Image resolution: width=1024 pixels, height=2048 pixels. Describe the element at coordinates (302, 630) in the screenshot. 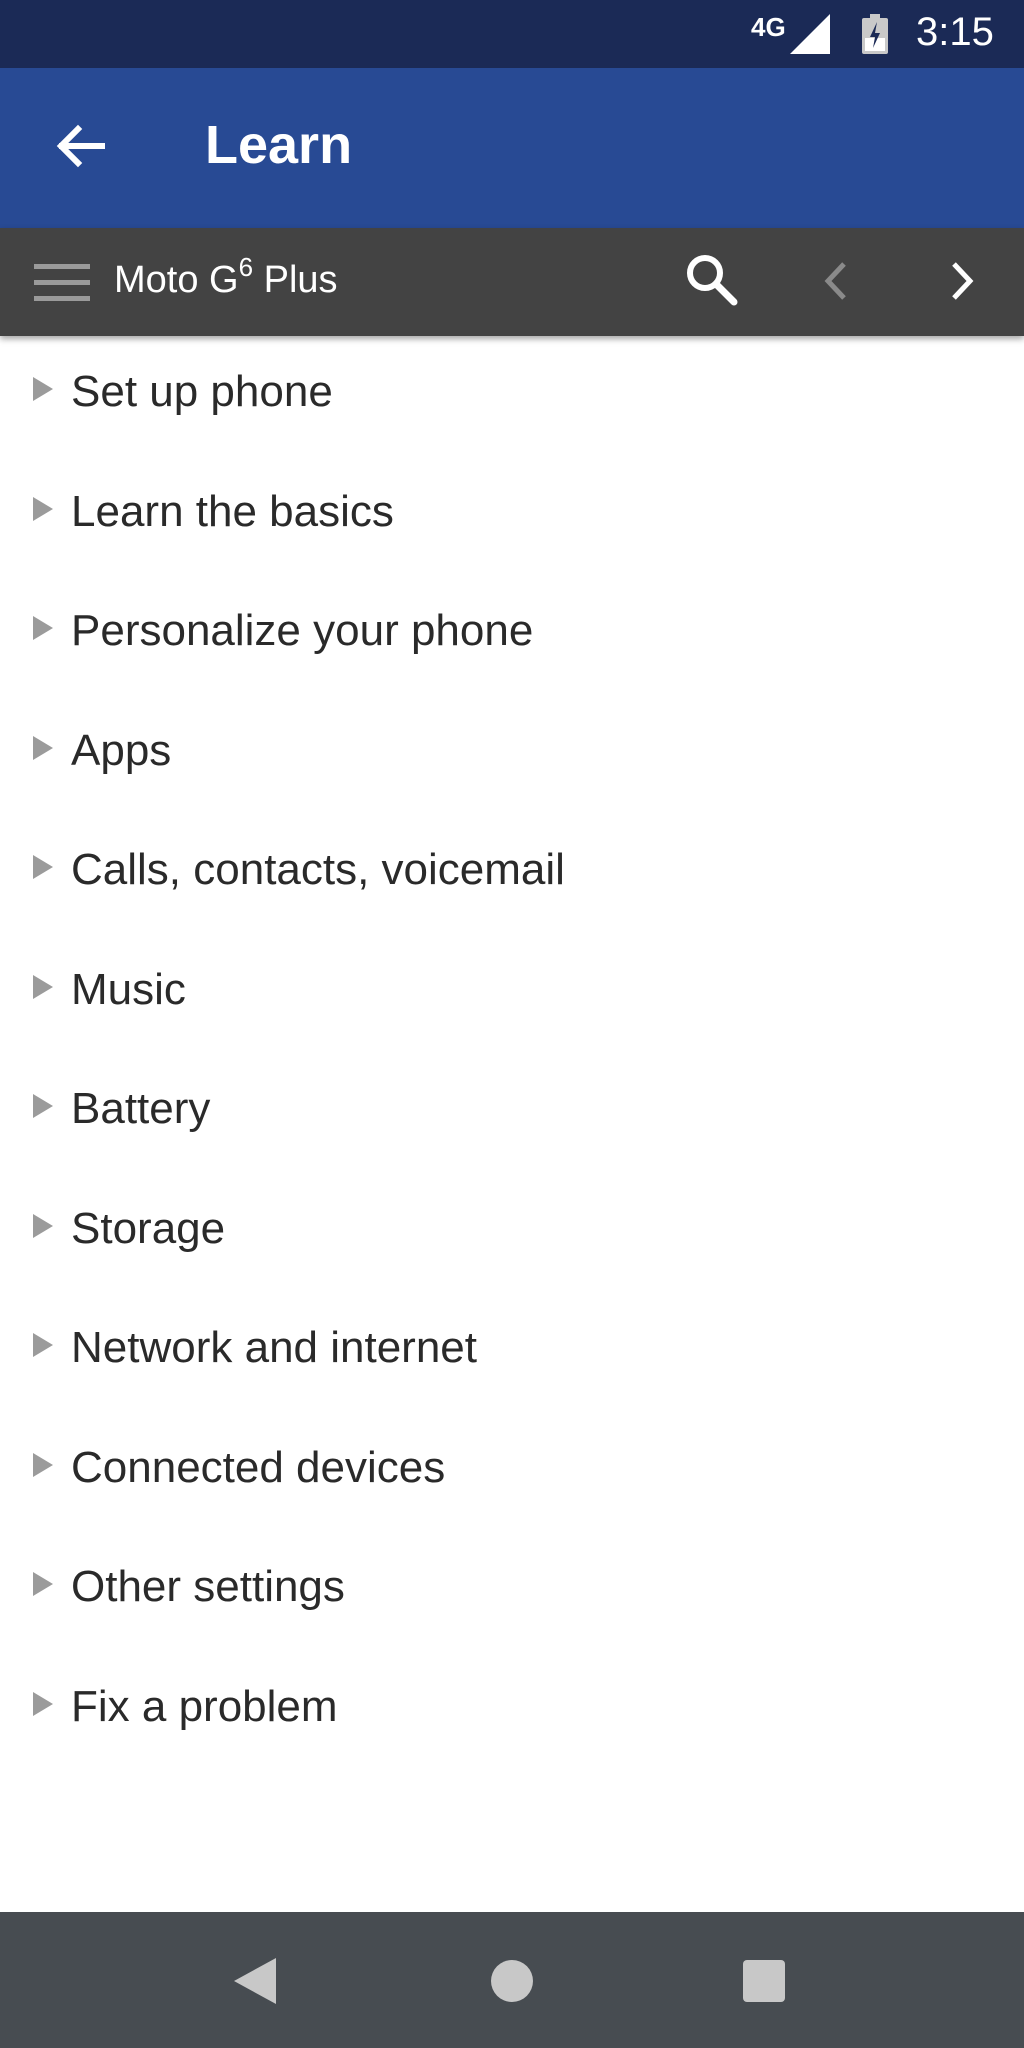

I see `topic-label: Personalize your phone` at that location.